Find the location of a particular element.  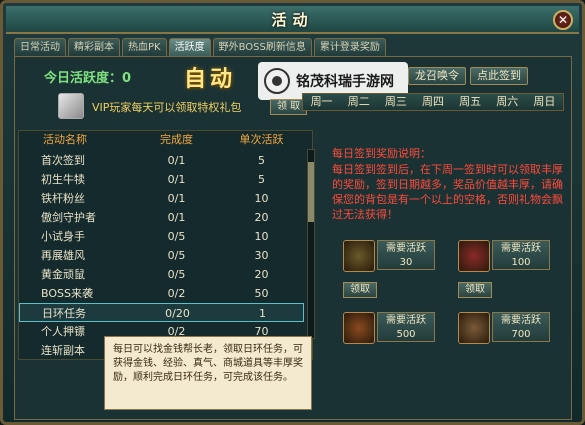

reward-label-3: 需要活跃 is located at coordinates (406, 320).